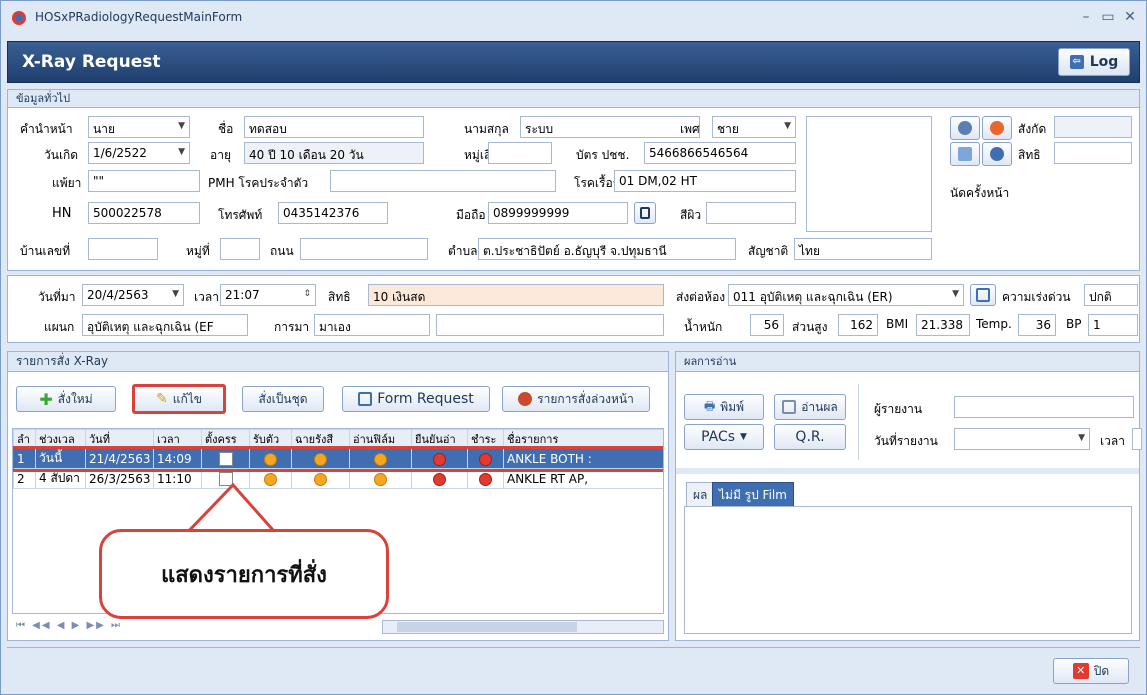 This screenshot has width=1147, height=695. Describe the element at coordinates (516, 295) in the screenshot. I see `visit-right-field: 10 เงินสด` at that location.